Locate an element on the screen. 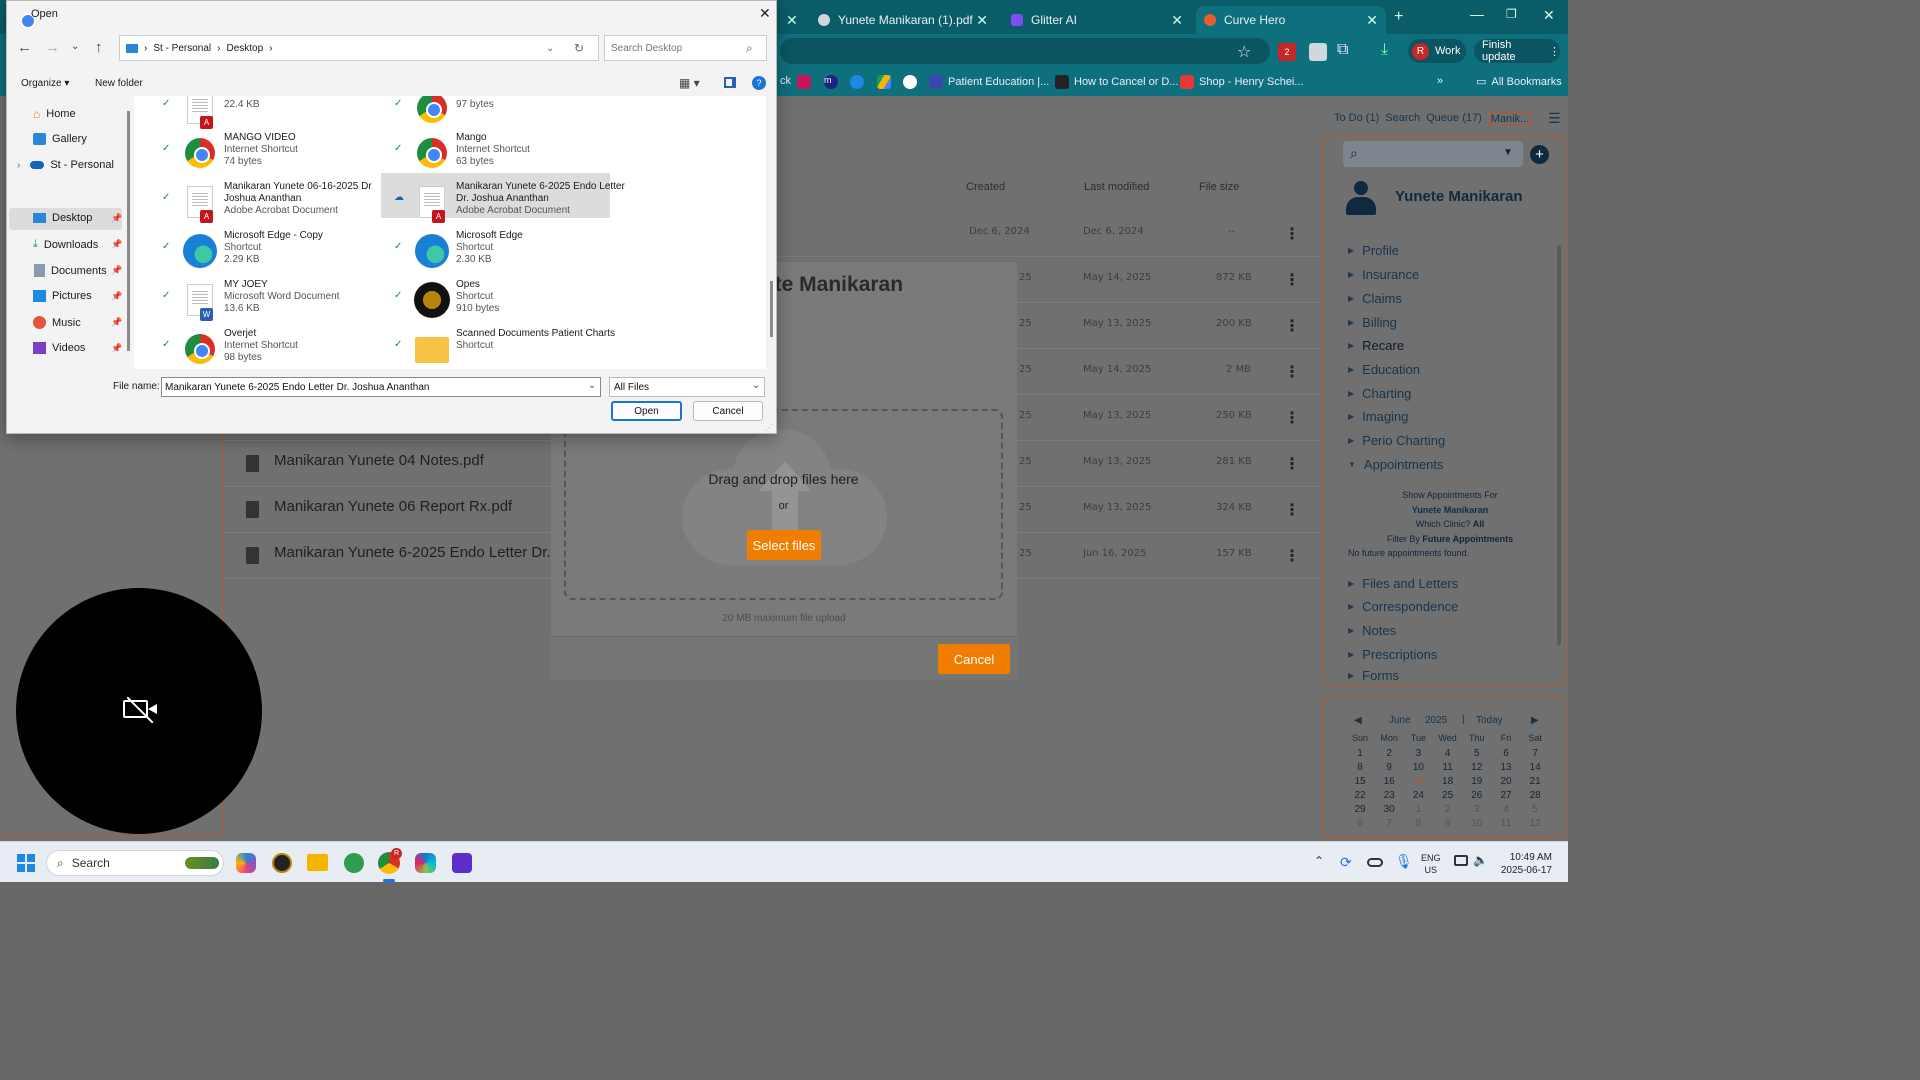 The height and width of the screenshot is (1080, 1920). bookmark-m-icon: m is located at coordinates (831, 82).